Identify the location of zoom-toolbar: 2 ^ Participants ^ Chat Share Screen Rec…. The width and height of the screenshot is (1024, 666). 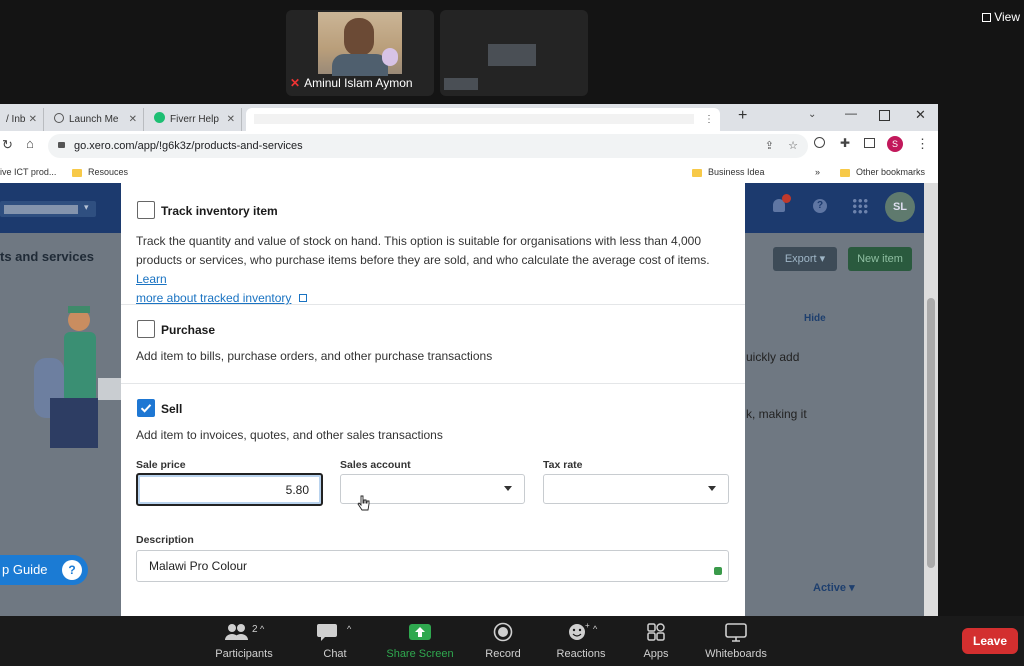
(512, 641).